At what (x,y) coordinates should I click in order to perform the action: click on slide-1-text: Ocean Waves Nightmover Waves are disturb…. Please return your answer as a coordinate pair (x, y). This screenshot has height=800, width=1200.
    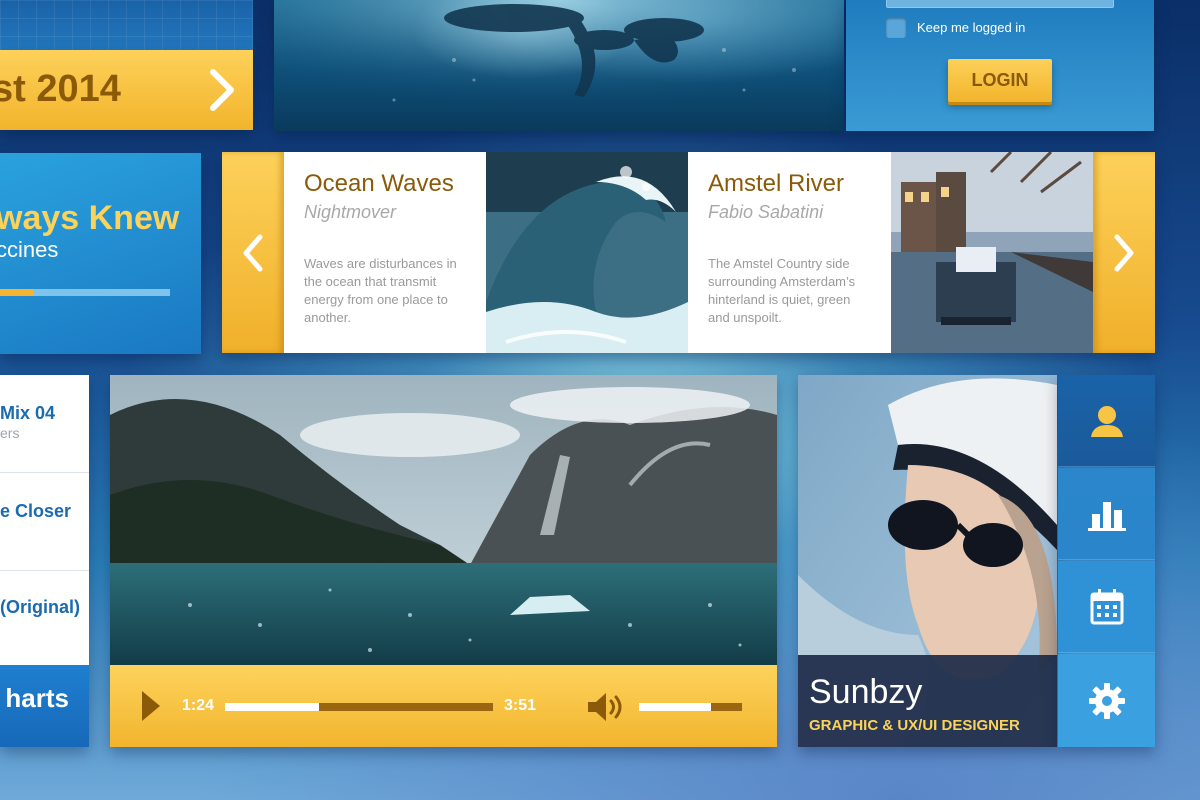
    Looking at the image, I should click on (385, 252).